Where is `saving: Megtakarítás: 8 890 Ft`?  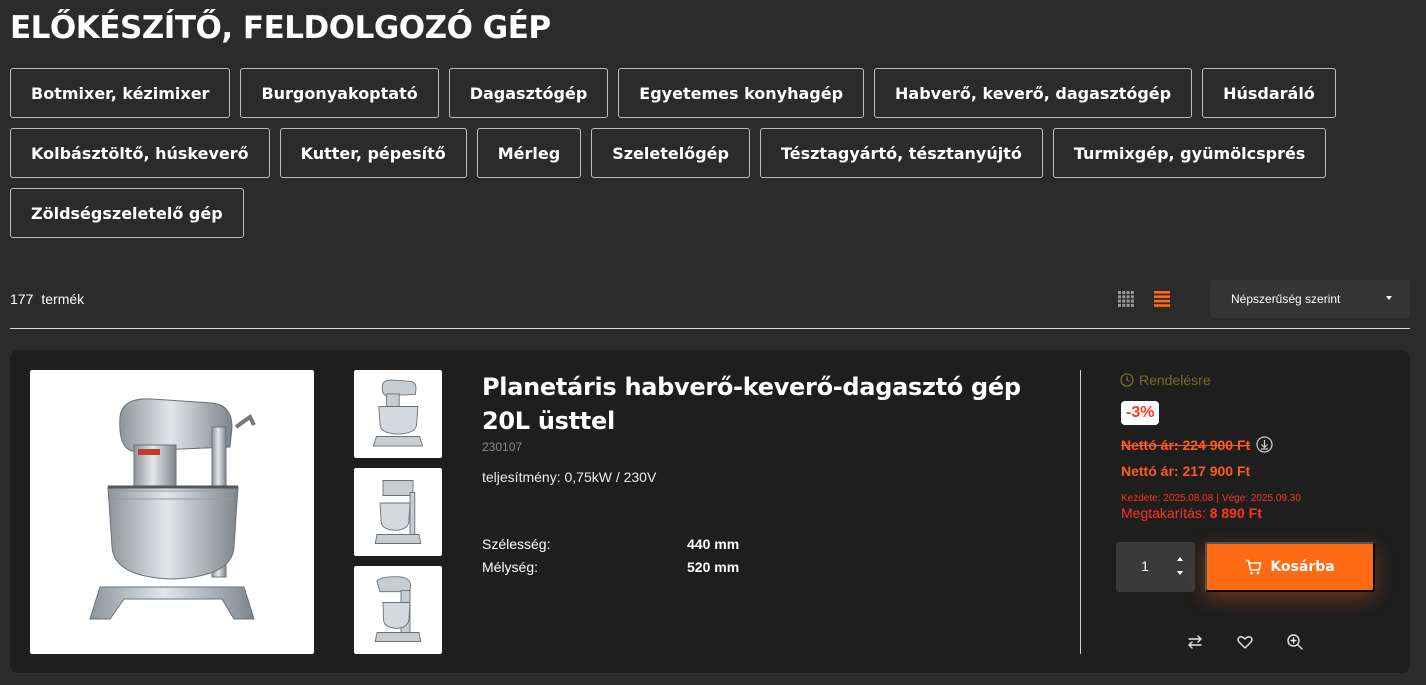 saving: Megtakarítás: 8 890 Ft is located at coordinates (1191, 513).